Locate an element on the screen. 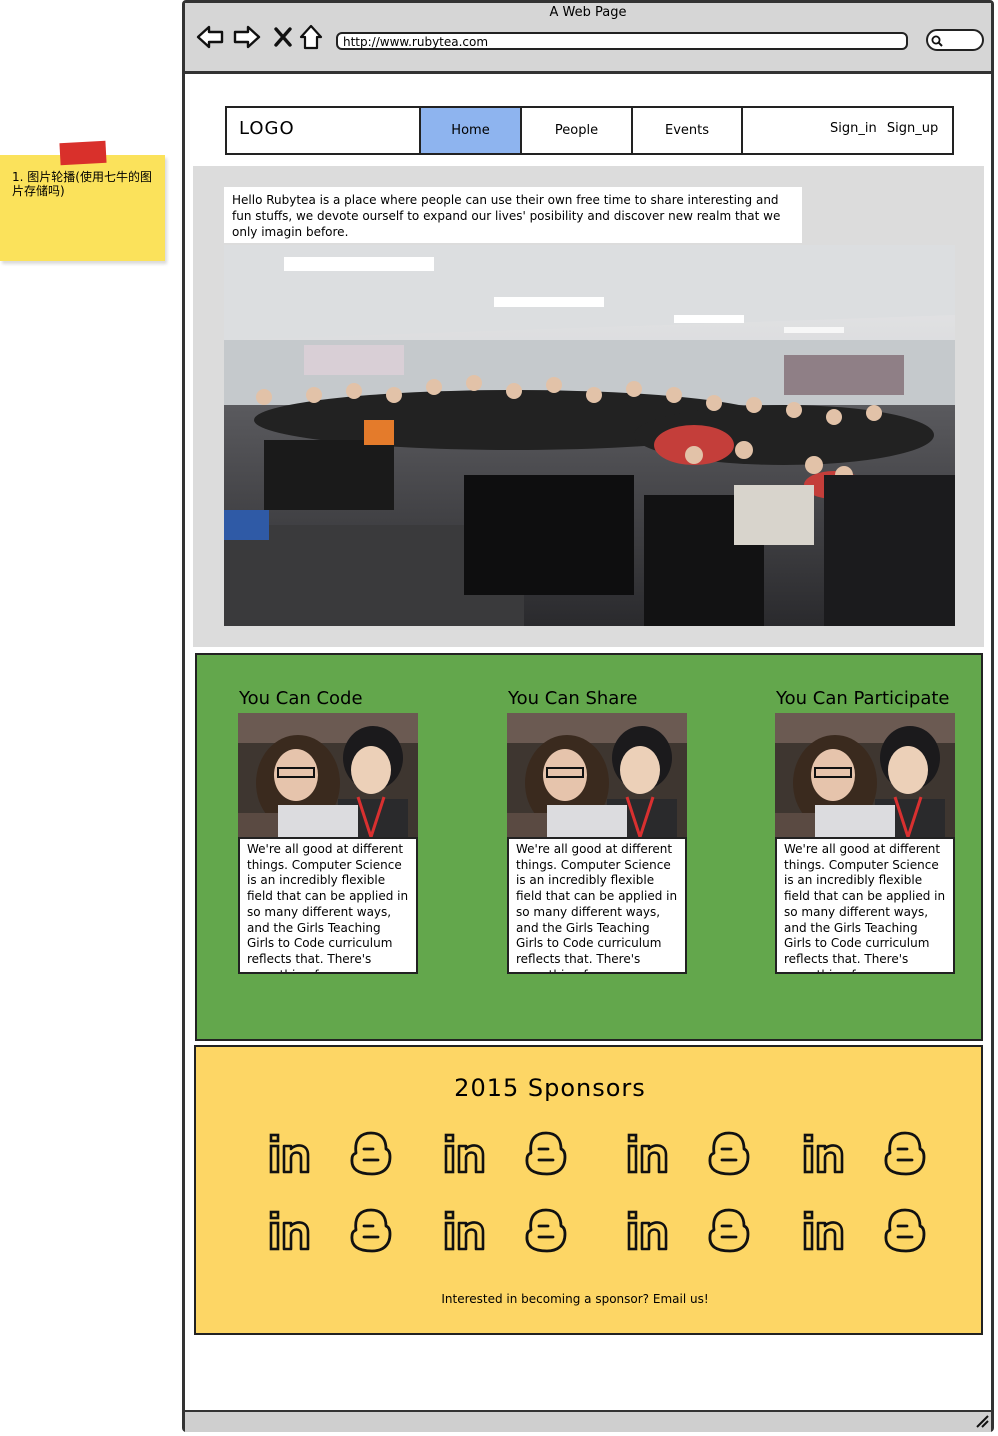 This screenshot has height=1436, width=998. browser-status-bar is located at coordinates (588, 1421).